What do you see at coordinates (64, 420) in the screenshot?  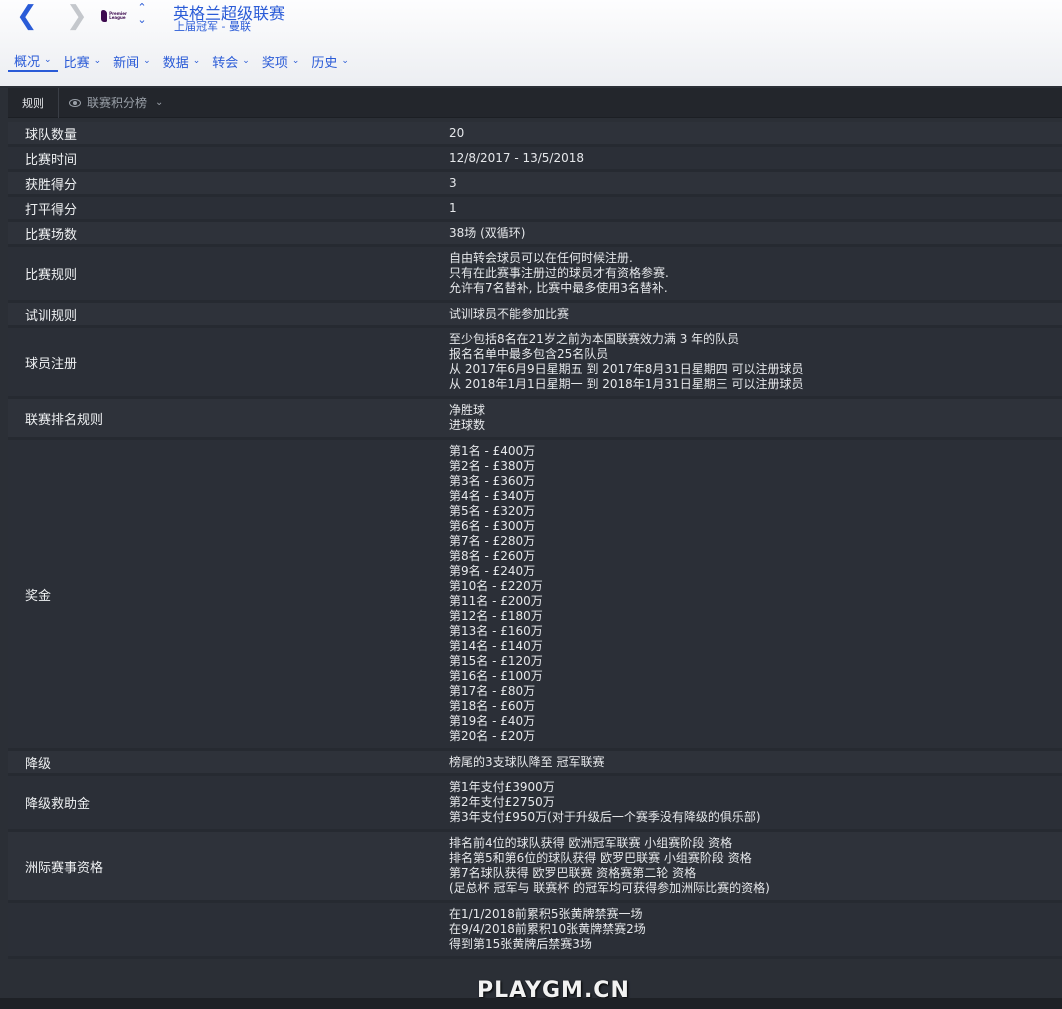 I see `row-label: 联赛排名规则` at bounding box center [64, 420].